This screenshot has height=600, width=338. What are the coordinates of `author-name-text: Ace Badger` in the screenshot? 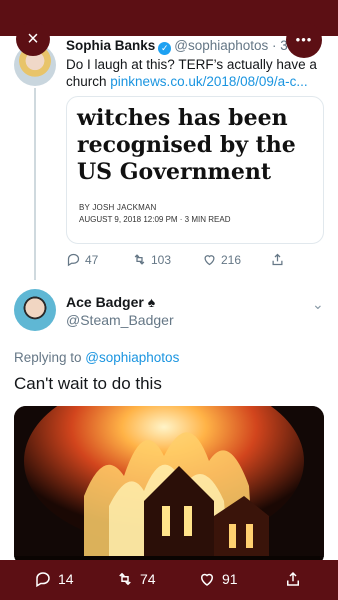 It's located at (105, 302).